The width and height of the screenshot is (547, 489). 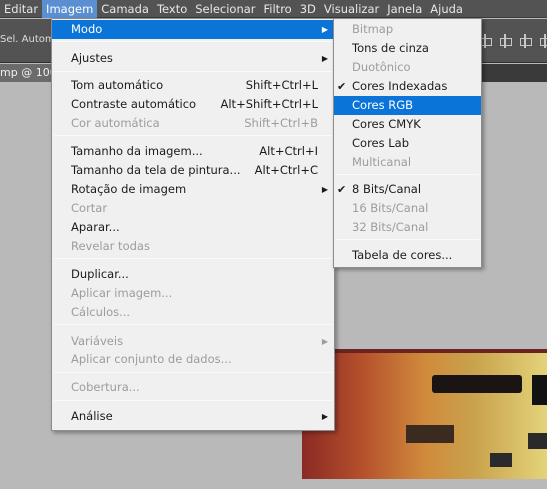 What do you see at coordinates (225, 9) in the screenshot?
I see `menu-selecionar: Selecionar` at bounding box center [225, 9].